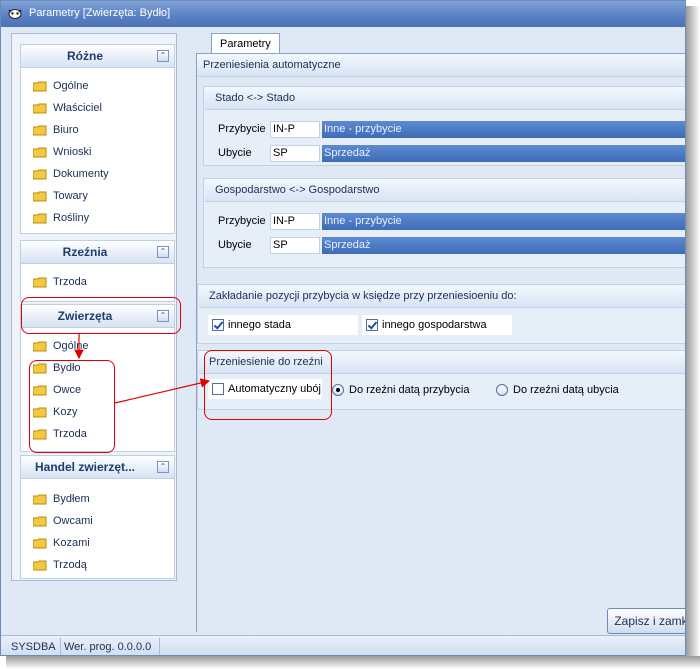 The width and height of the screenshot is (700, 669). What do you see at coordinates (71, 174) in the screenshot?
I see `nav-item-dokumenty: Dokumenty` at bounding box center [71, 174].